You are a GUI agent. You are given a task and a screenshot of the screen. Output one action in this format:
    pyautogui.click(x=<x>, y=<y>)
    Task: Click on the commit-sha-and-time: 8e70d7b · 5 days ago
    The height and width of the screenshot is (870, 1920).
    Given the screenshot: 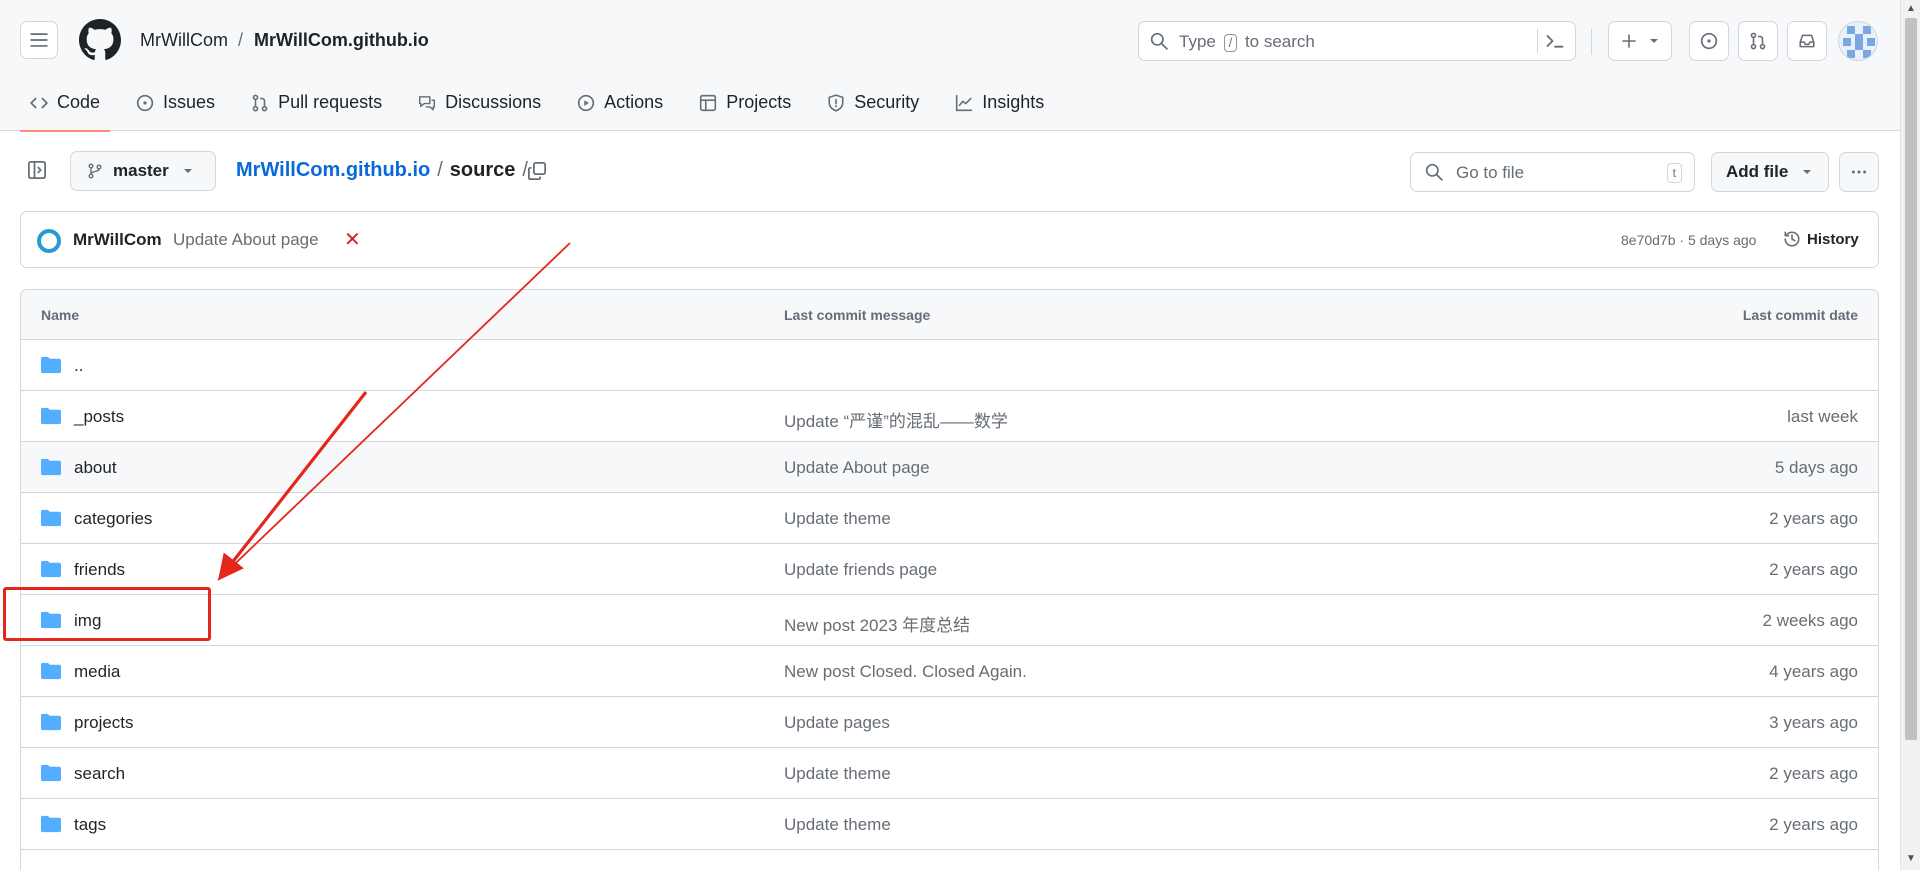 What is the action you would take?
    pyautogui.click(x=1688, y=240)
    